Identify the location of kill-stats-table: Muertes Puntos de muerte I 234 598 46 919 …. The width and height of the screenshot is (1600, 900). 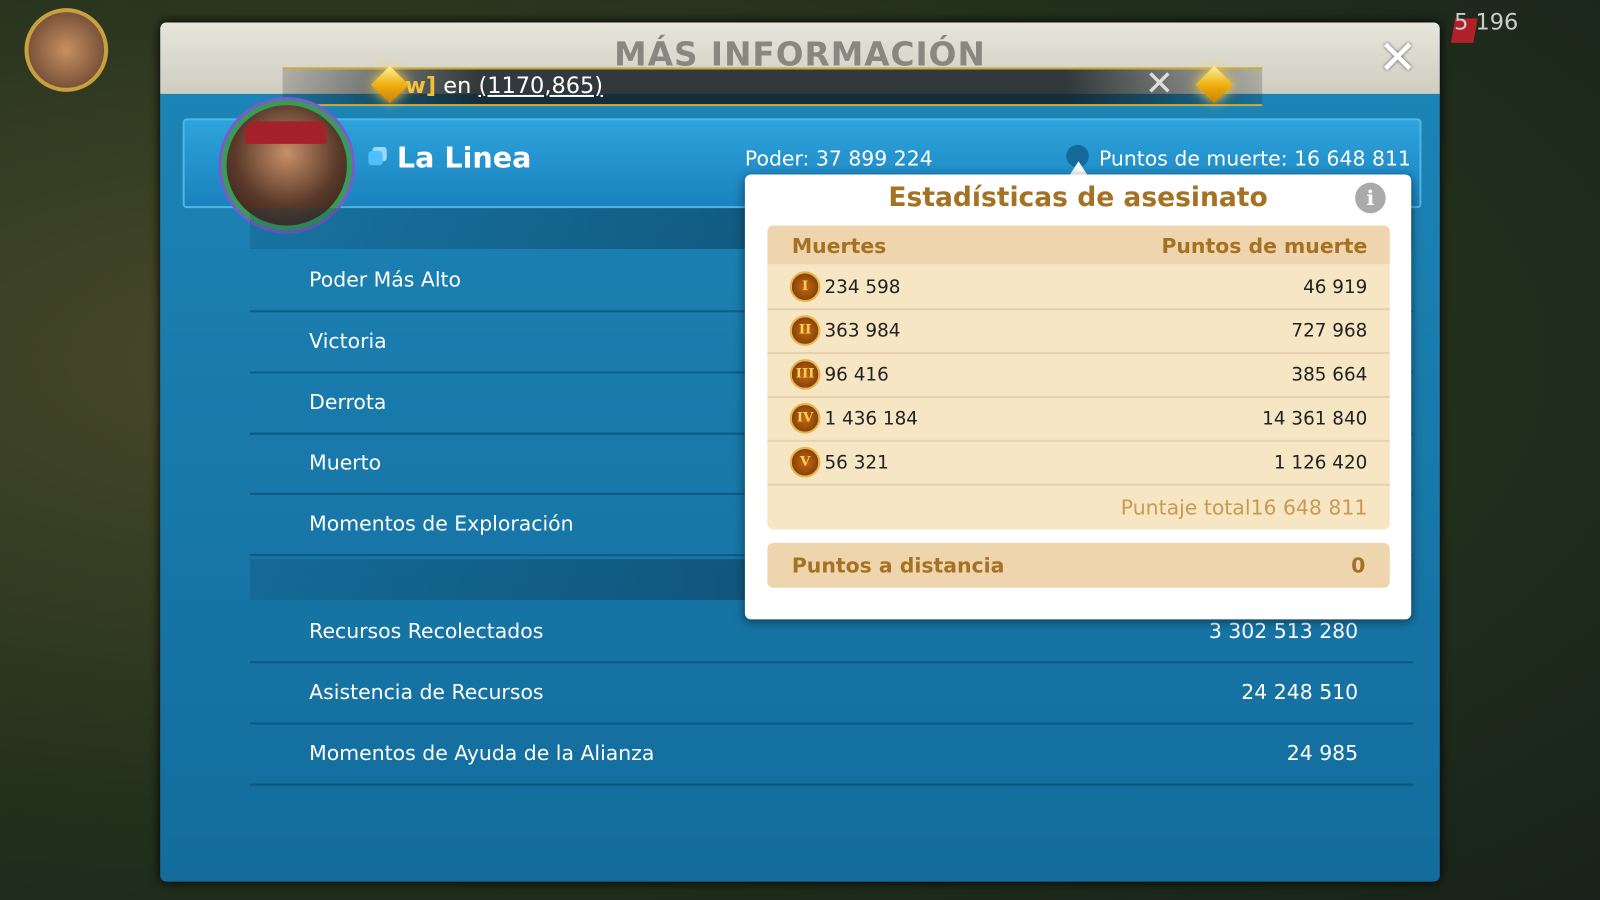
(1078, 377).